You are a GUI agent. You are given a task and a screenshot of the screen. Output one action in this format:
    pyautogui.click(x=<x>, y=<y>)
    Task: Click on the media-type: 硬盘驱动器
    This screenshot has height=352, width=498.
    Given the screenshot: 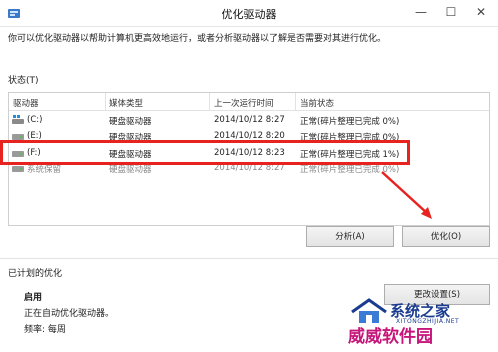 What is the action you would take?
    pyautogui.click(x=130, y=122)
    